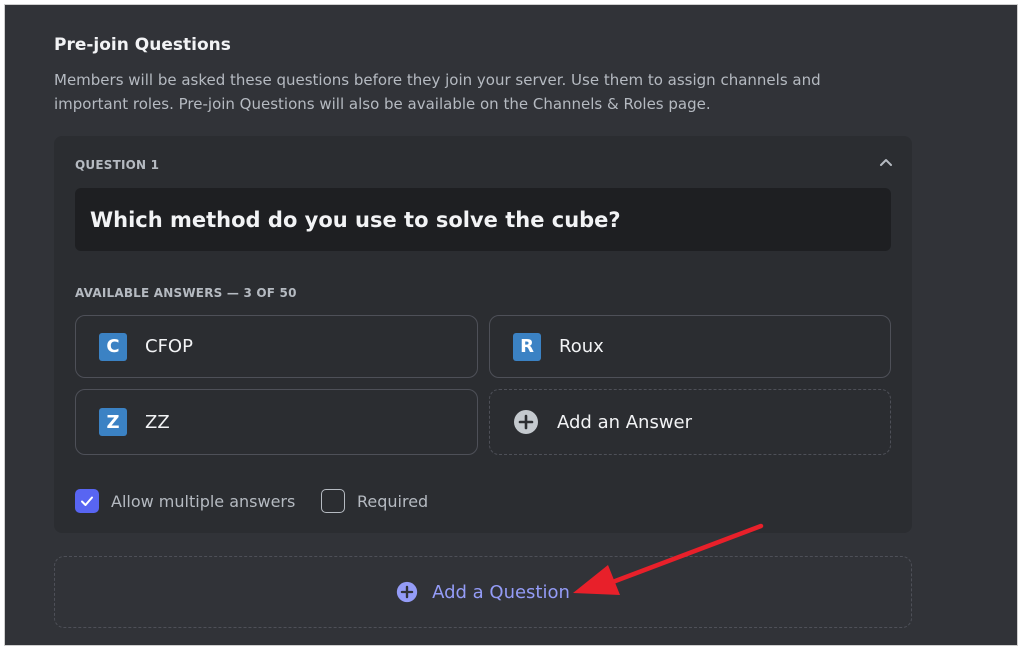 The width and height of the screenshot is (1024, 651). What do you see at coordinates (186, 293) in the screenshot?
I see `available-answers-label: AVAILABLE ANSWERS — 3 OF 50` at bounding box center [186, 293].